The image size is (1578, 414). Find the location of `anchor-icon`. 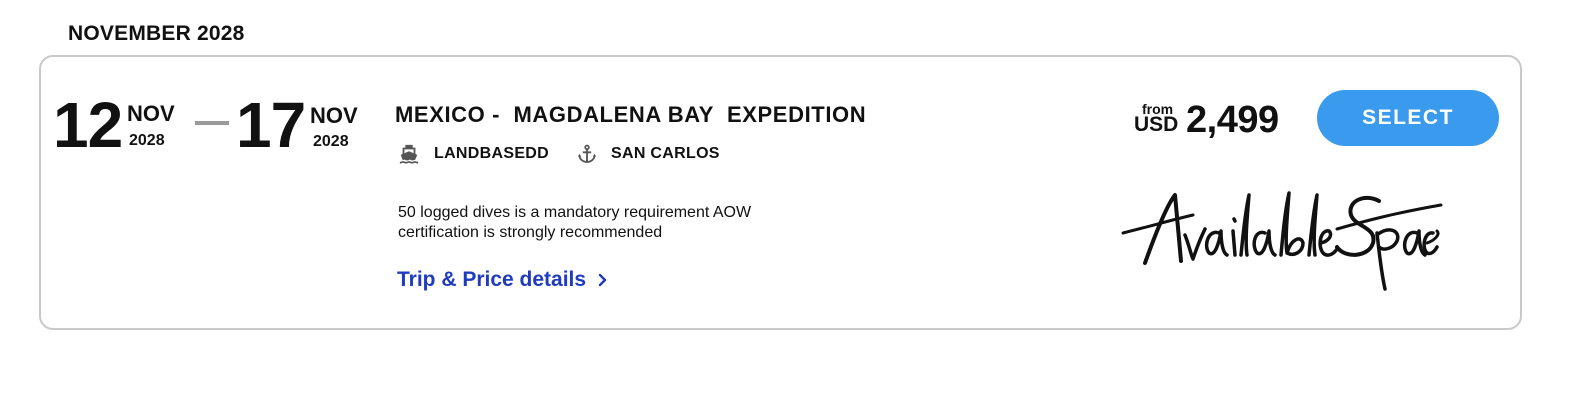

anchor-icon is located at coordinates (587, 154).